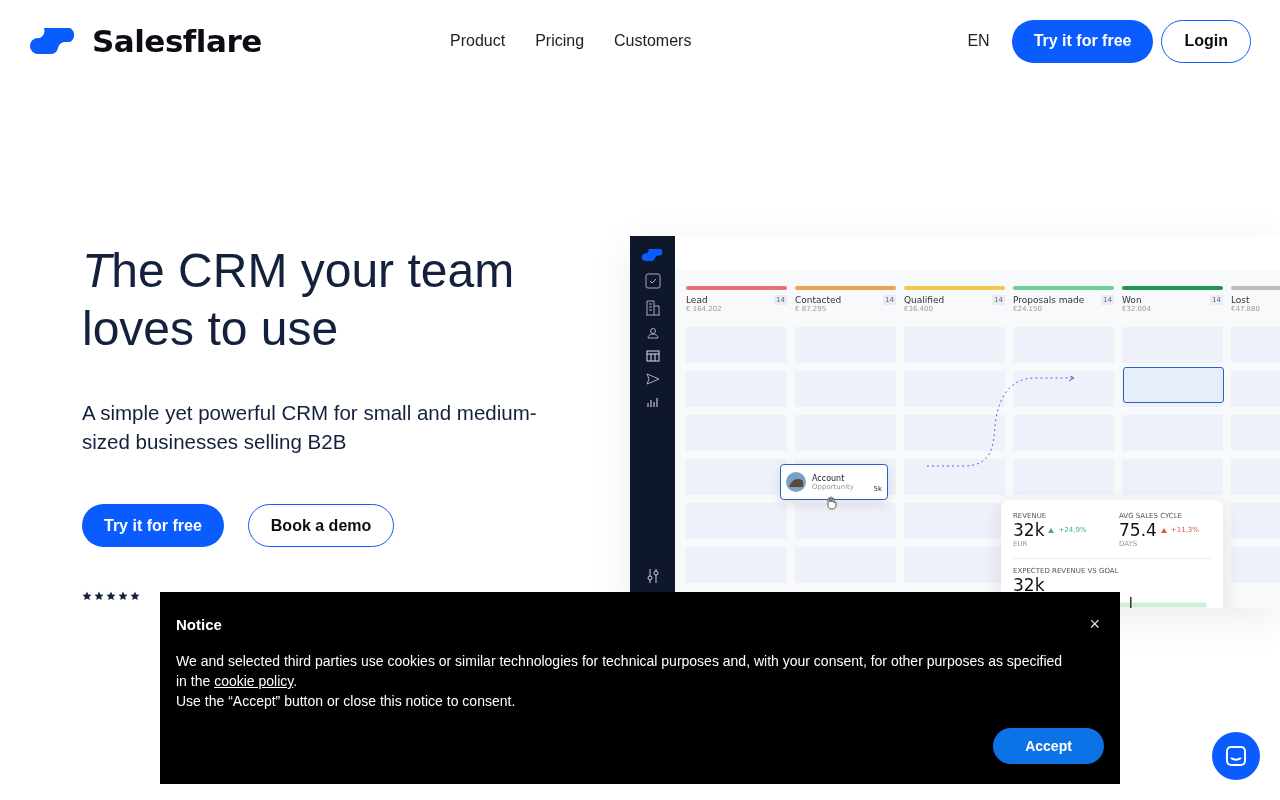 The image size is (1280, 800). Describe the element at coordinates (652, 281) in the screenshot. I see `checkbox-icon` at that location.